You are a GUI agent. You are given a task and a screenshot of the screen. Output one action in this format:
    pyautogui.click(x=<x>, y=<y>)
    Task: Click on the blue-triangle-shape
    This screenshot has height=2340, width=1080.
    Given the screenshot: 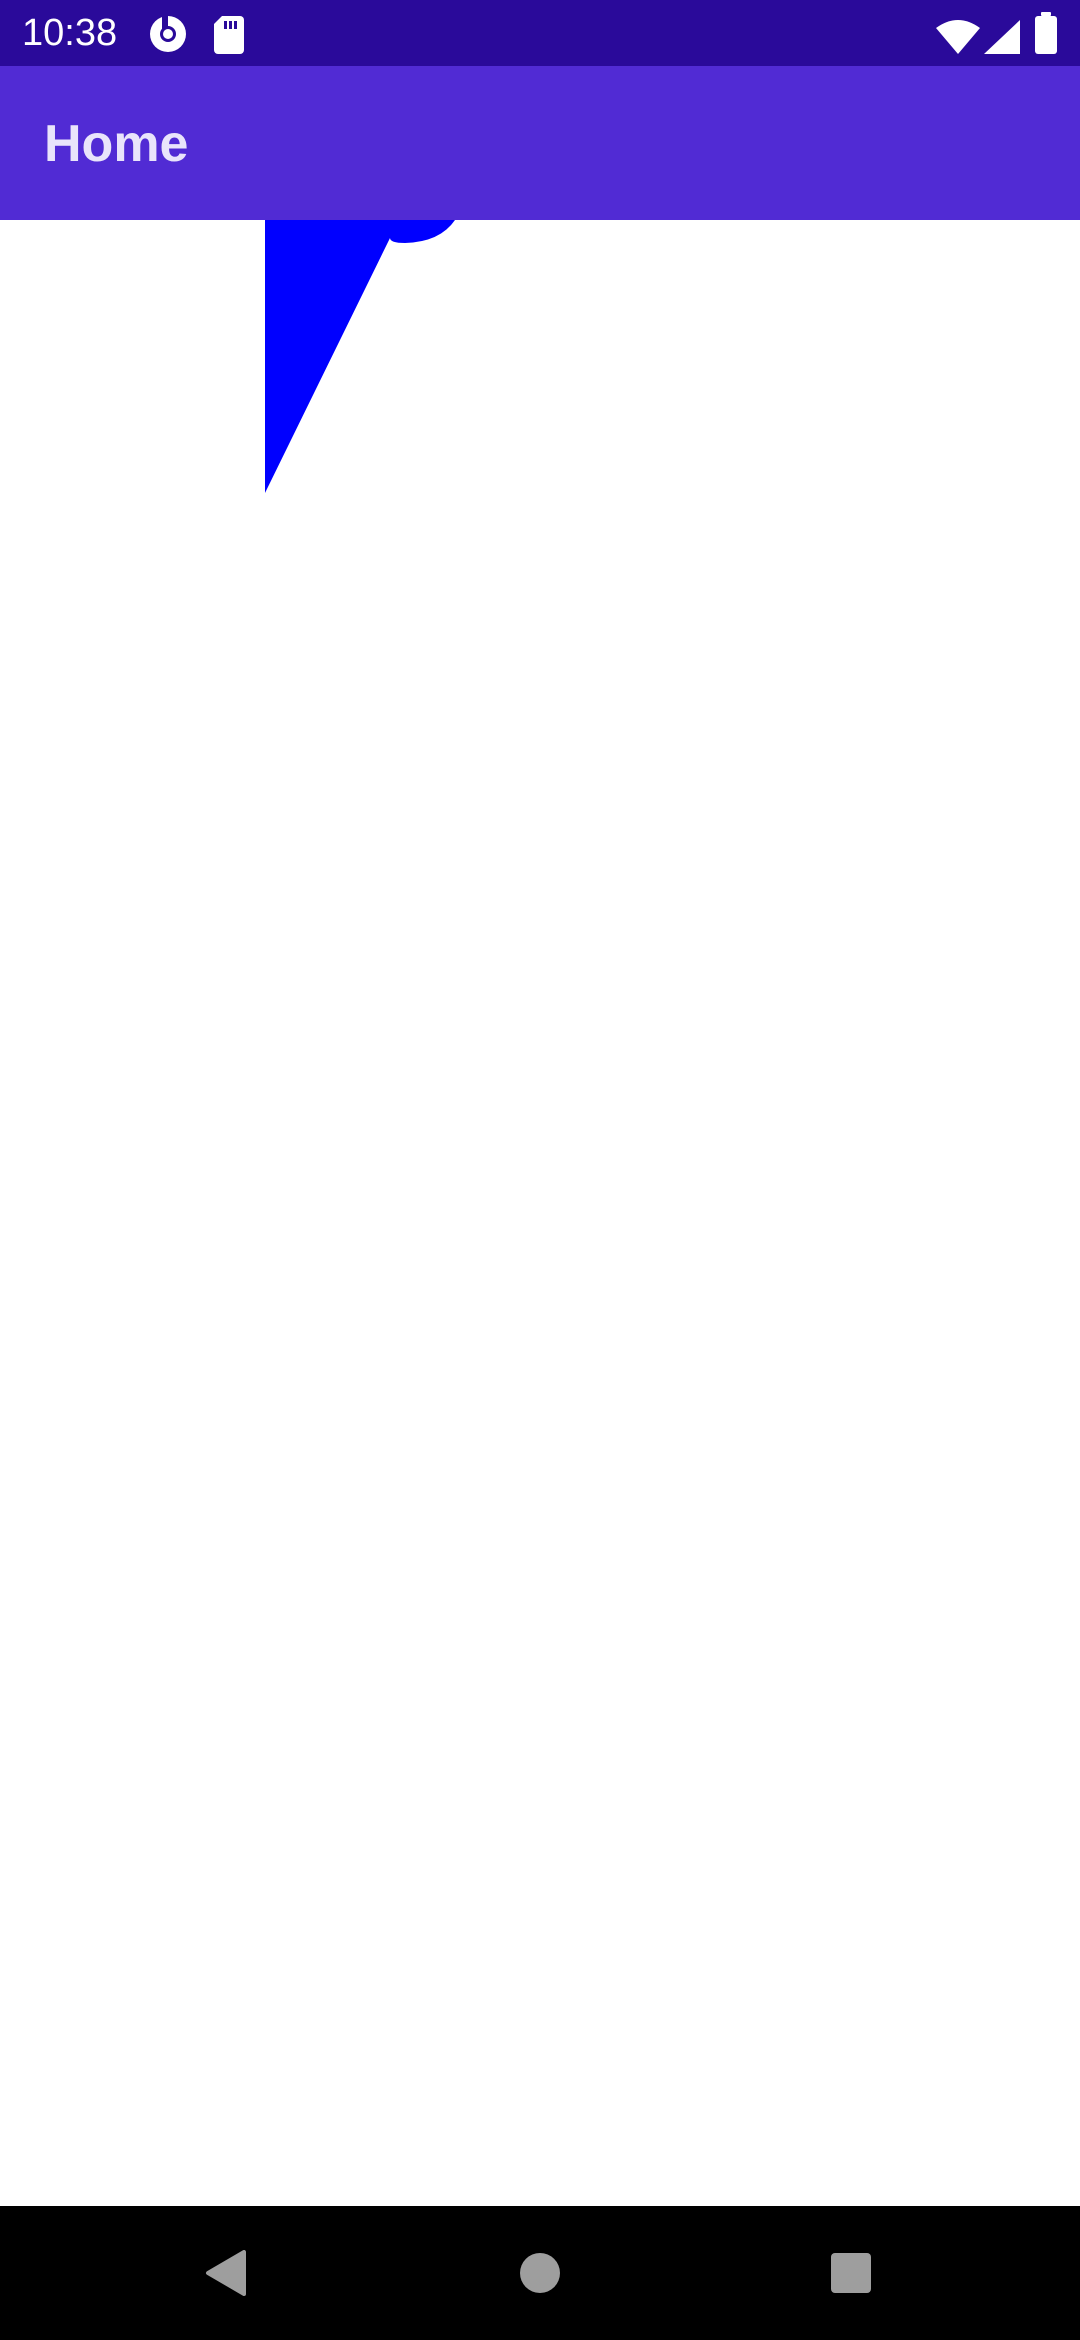 What is the action you would take?
    pyautogui.click(x=360, y=356)
    